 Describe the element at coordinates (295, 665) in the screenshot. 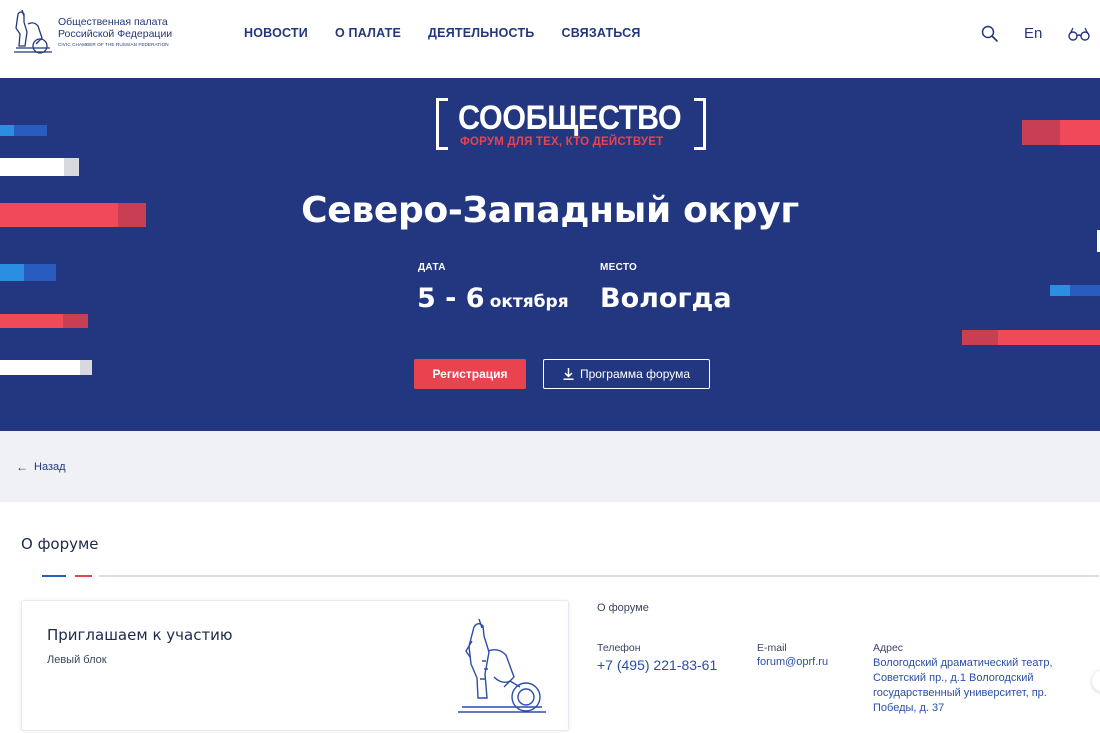

I see `invite-card: Приглашаем к участию Левый блок` at that location.